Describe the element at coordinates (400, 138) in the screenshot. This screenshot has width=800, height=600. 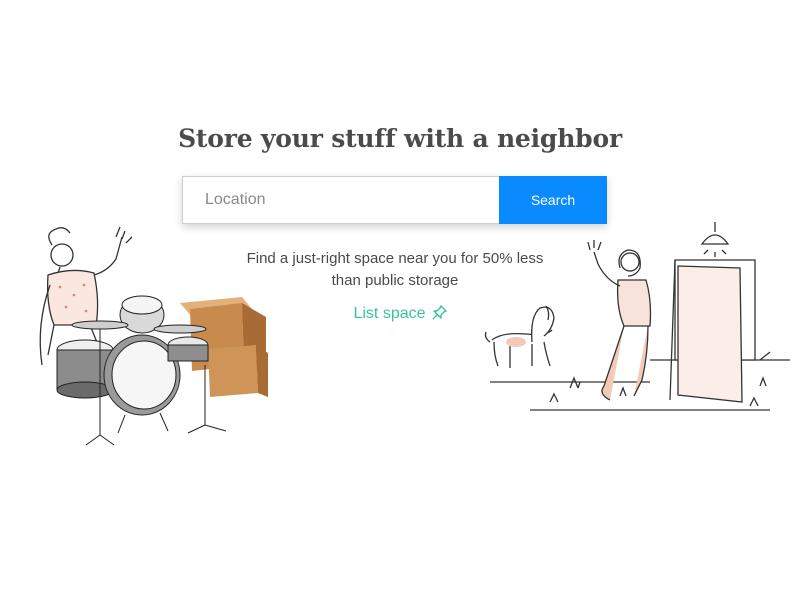
I see `page-title: Store your stuff with a neighbor` at that location.